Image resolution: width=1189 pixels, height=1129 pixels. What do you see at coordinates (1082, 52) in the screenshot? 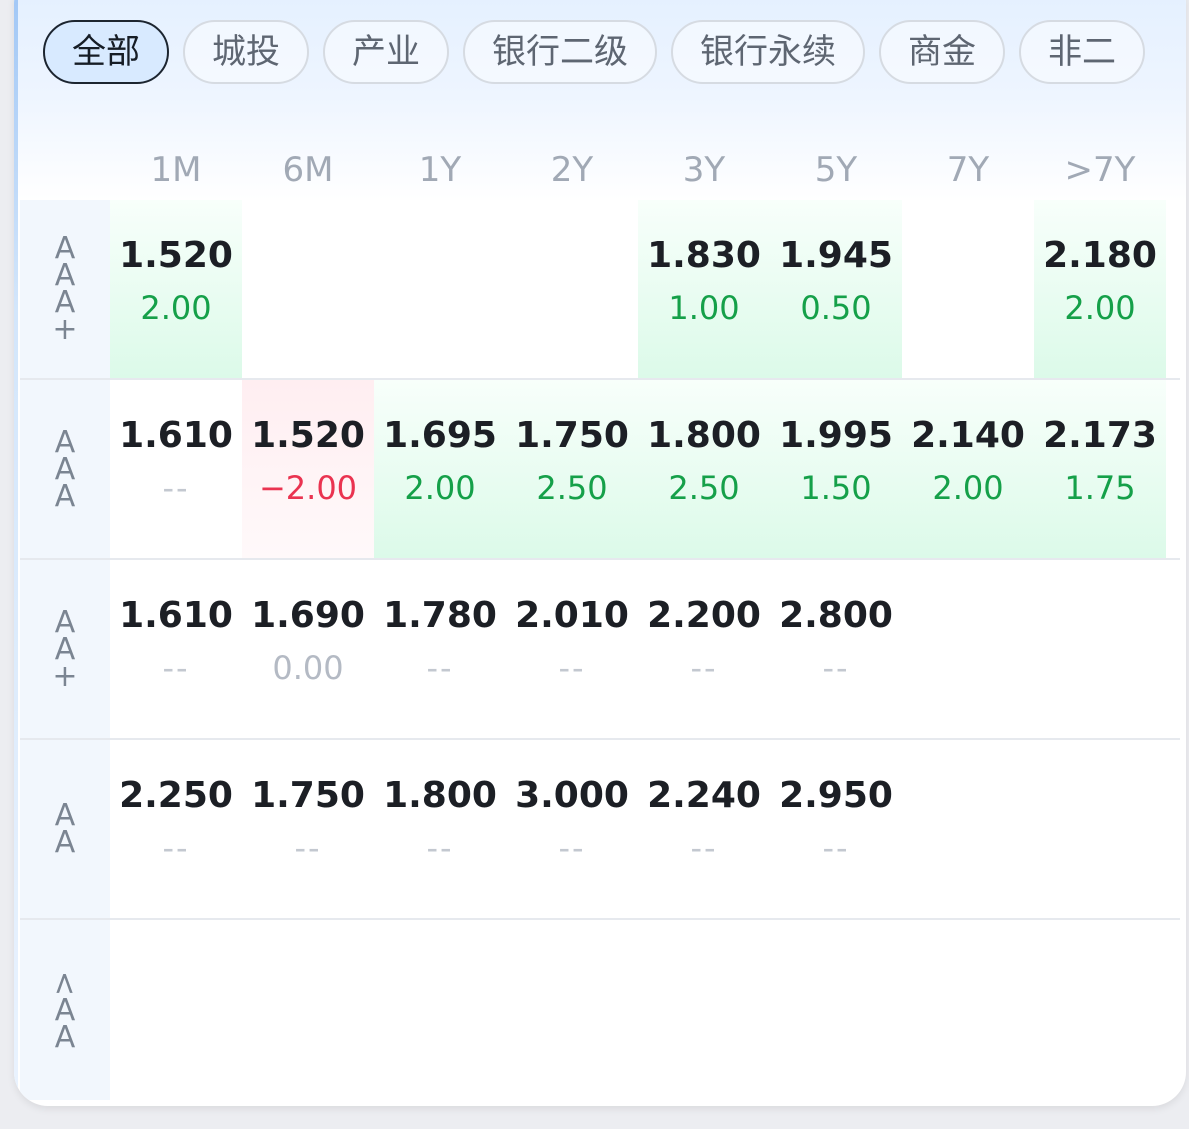
I see `tab-6: 非二` at bounding box center [1082, 52].